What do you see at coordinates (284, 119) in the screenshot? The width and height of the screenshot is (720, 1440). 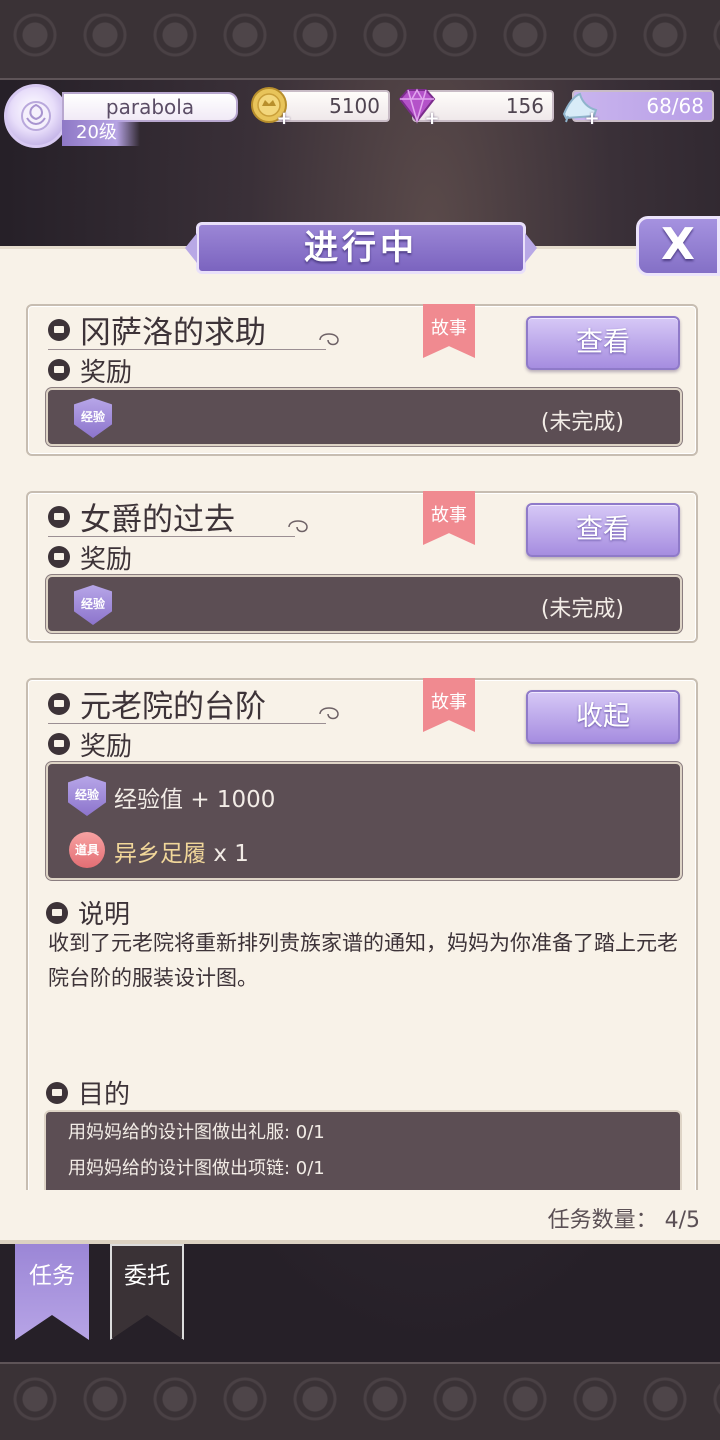 I see `add-gold-icon: +` at bounding box center [284, 119].